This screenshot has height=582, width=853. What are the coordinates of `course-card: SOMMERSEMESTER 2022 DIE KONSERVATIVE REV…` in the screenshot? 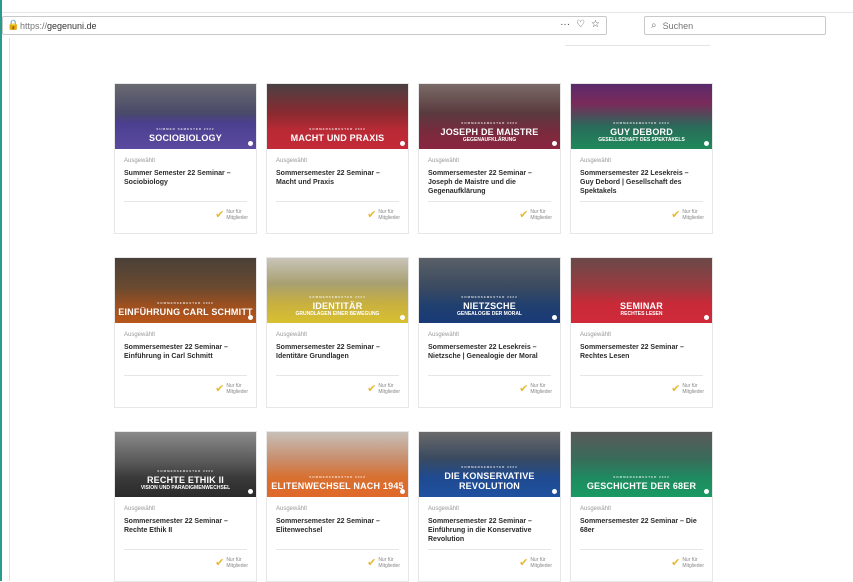 It's located at (489, 506).